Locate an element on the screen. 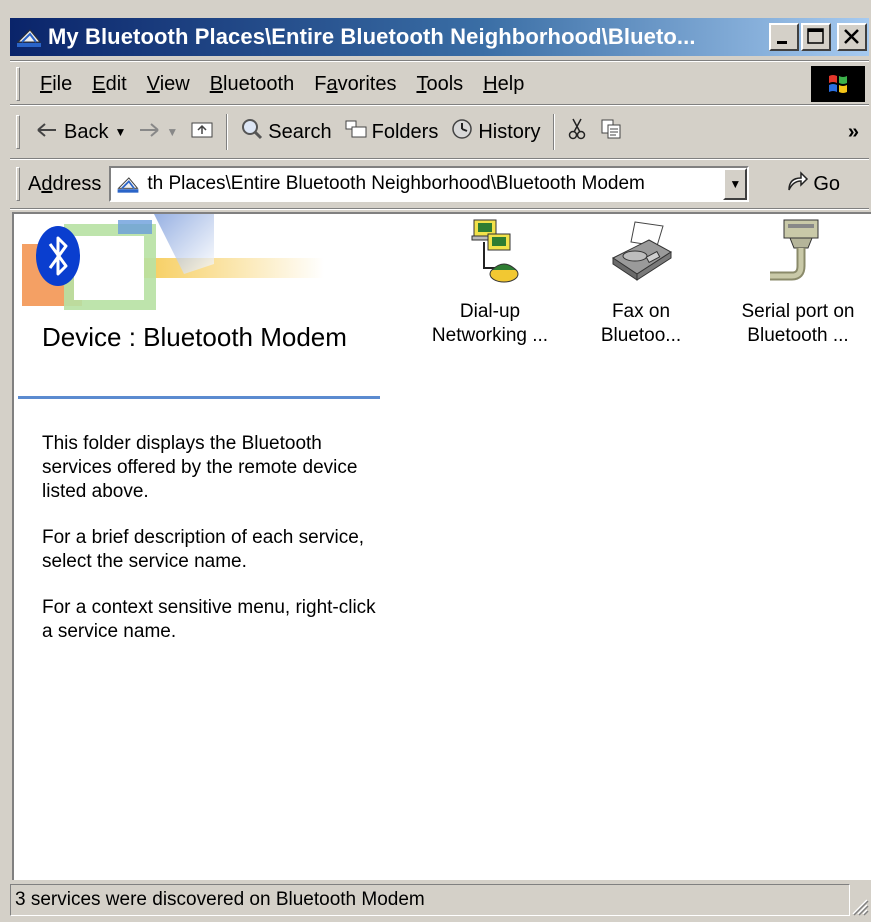 This screenshot has height=922, width=871. go-arrow-icon is located at coordinates (797, 184).